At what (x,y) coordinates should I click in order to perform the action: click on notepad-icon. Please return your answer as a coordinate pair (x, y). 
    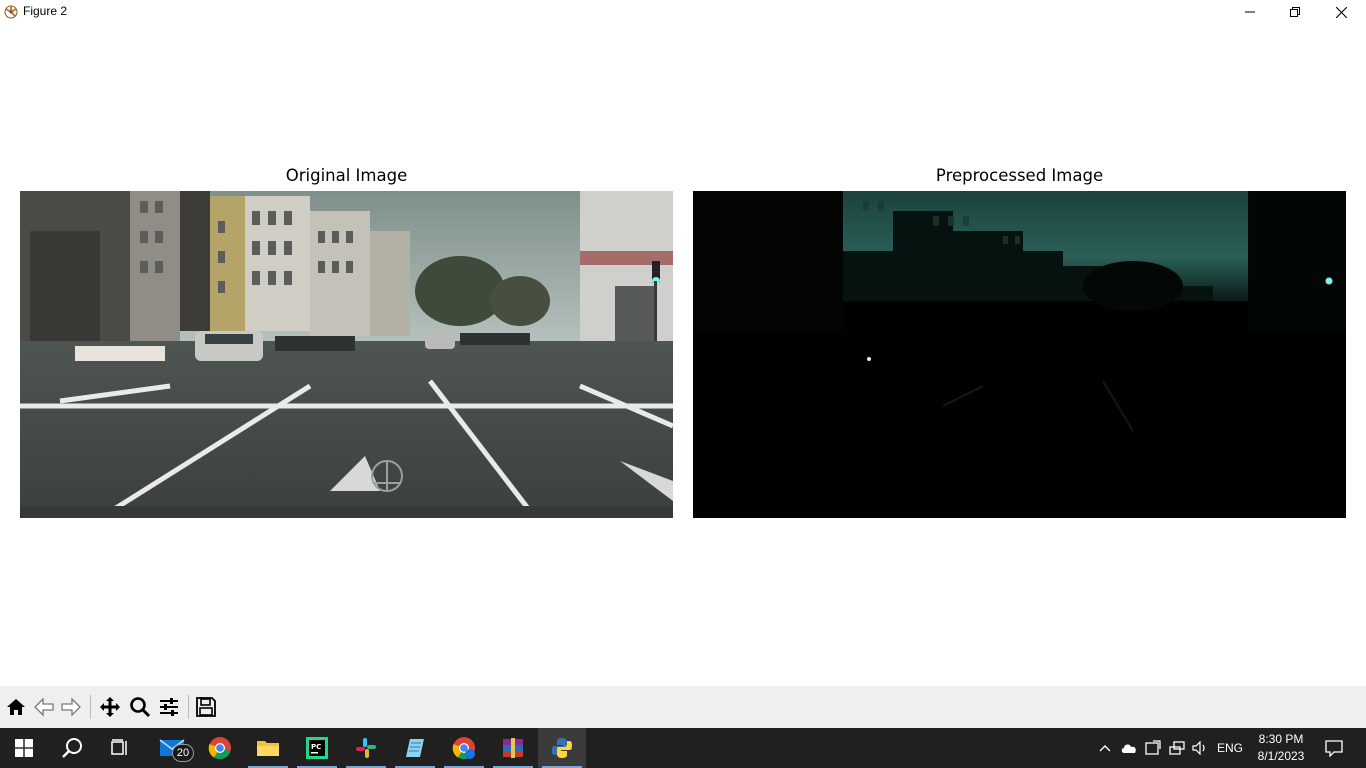
    Looking at the image, I should click on (415, 748).